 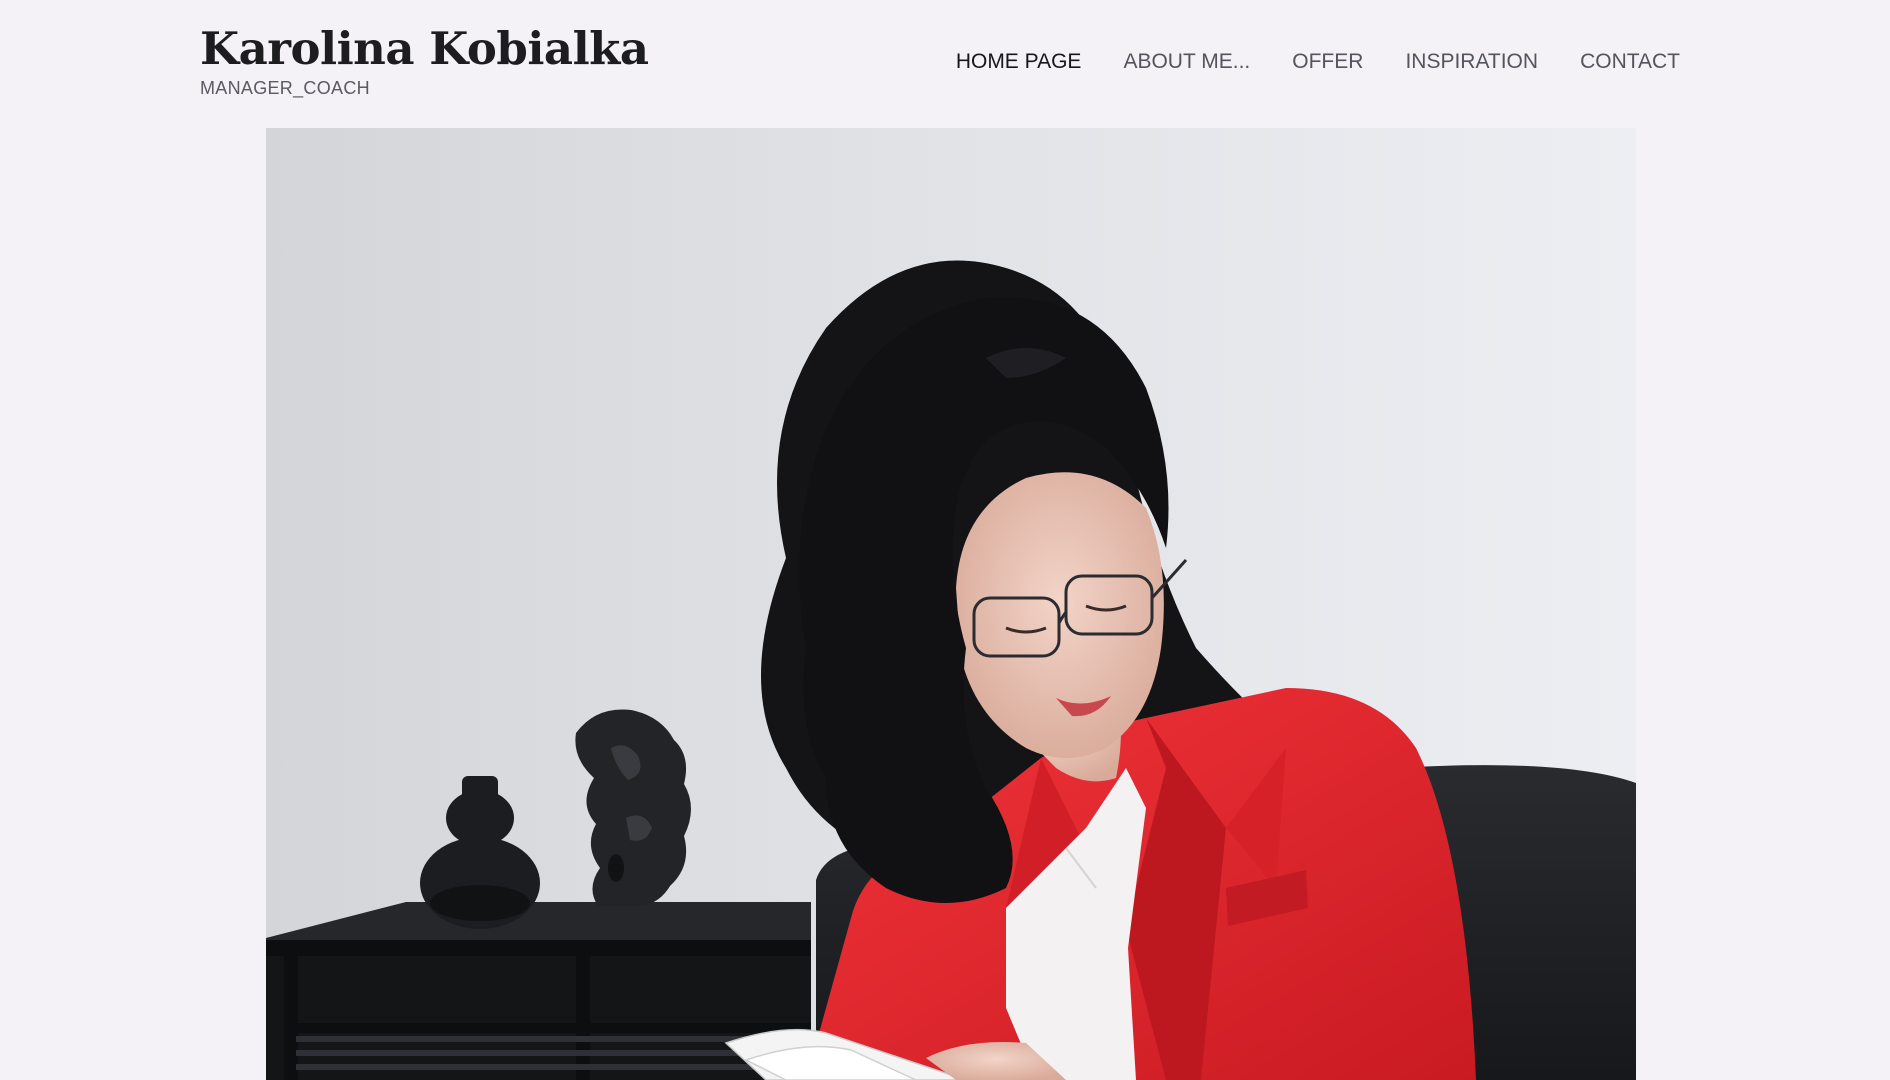 I want to click on site-tagline: MANAGER_COACH, so click(x=285, y=88).